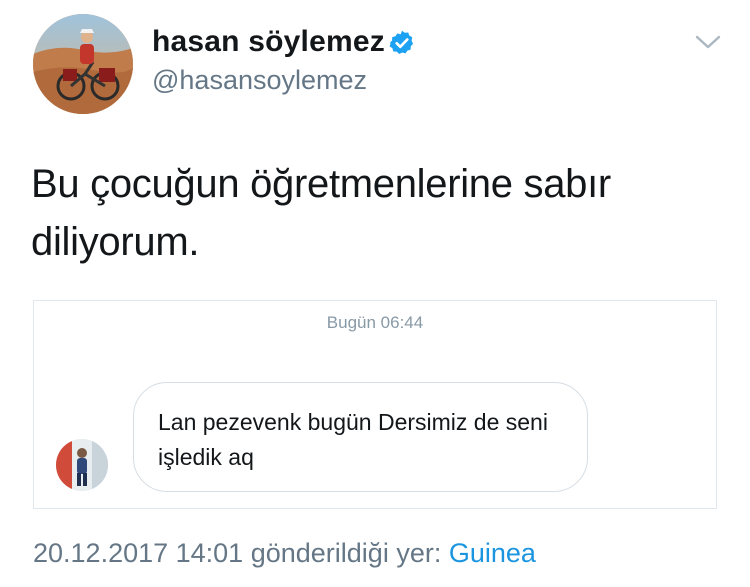  I want to click on profile-avatar-cyclist-icon, so click(83, 64).